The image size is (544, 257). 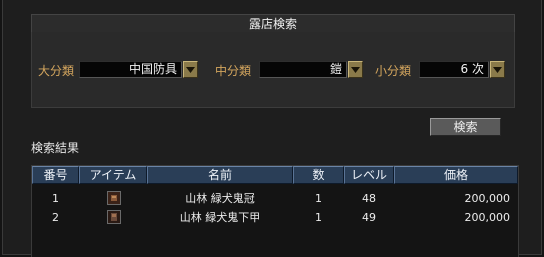 What do you see at coordinates (56, 71) in the screenshot?
I see `major-category-label: 大分類` at bounding box center [56, 71].